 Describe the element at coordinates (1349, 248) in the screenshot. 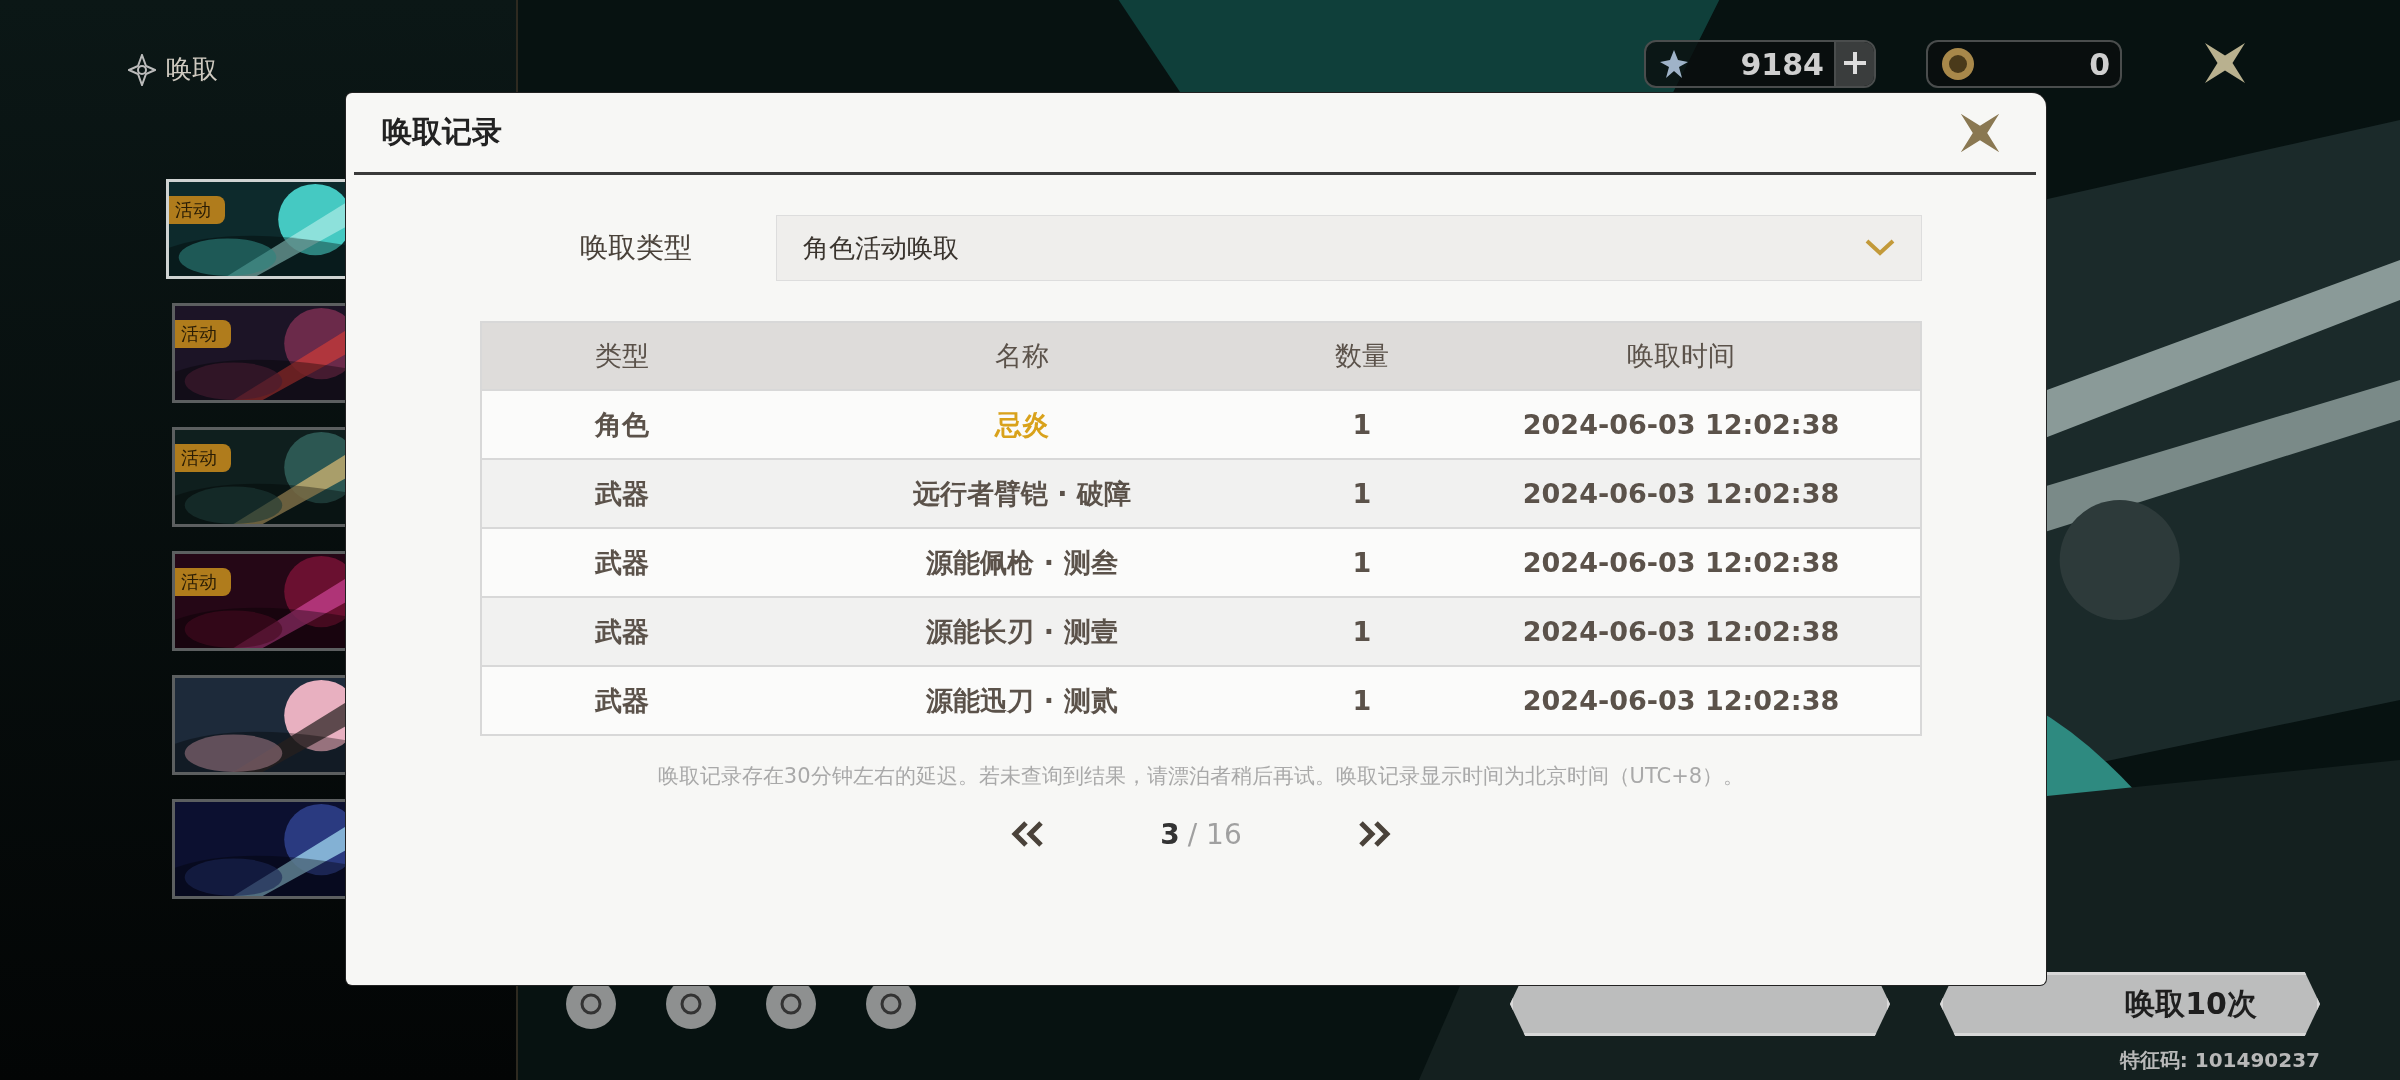

I see `type-dropdown: 角色活动唤取` at that location.